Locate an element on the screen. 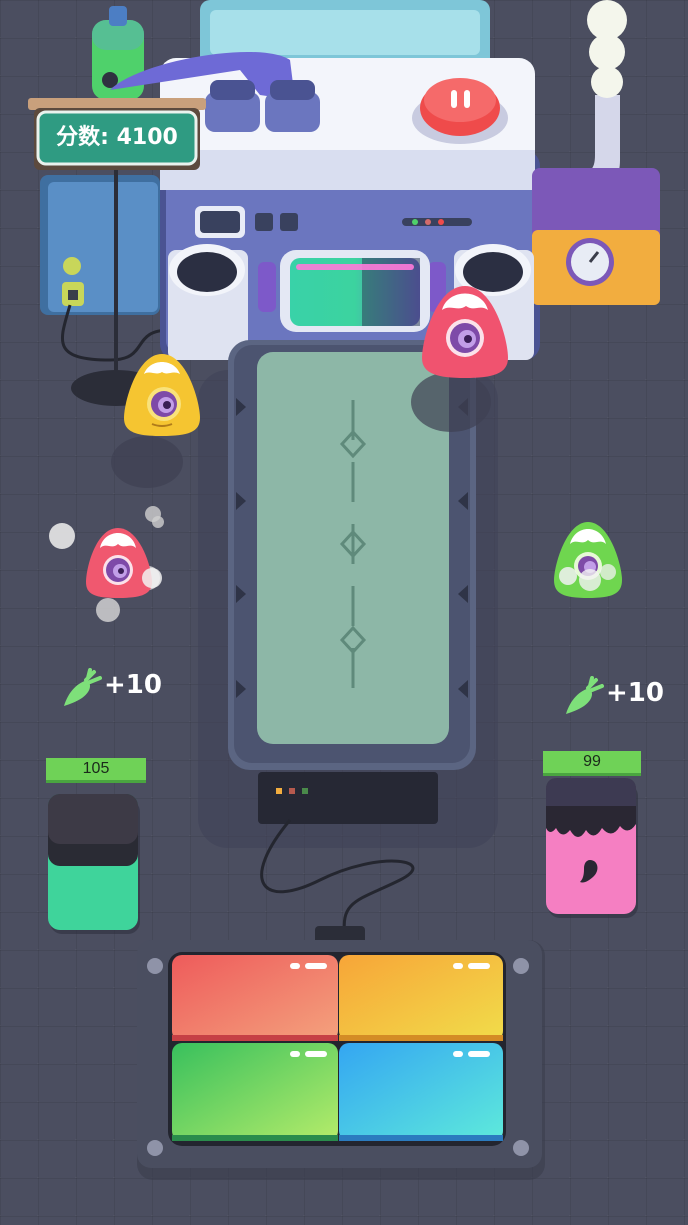  yellow-monster is located at coordinates (162, 395).